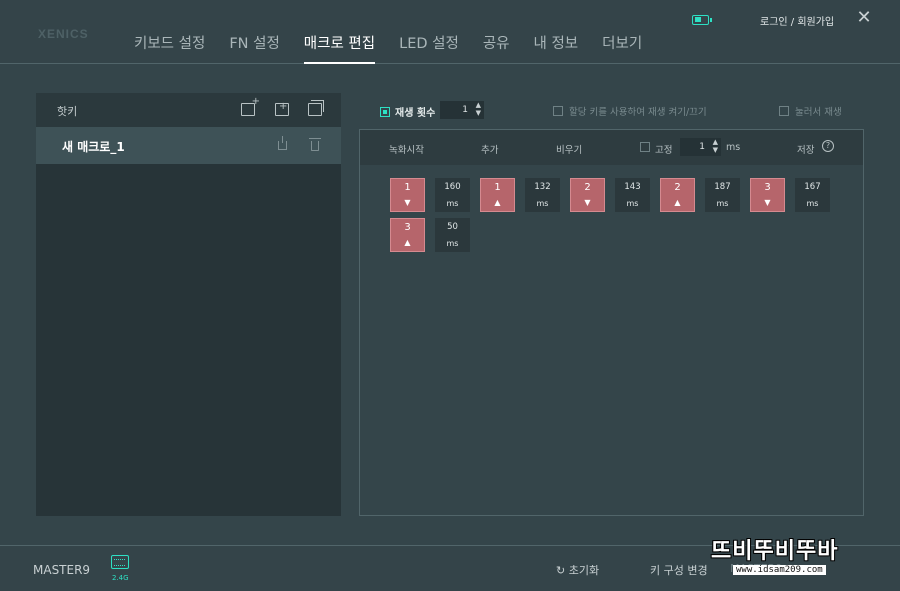 Image resolution: width=900 pixels, height=591 pixels. Describe the element at coordinates (406, 149) in the screenshot. I see `record-button: 녹화시작` at that location.